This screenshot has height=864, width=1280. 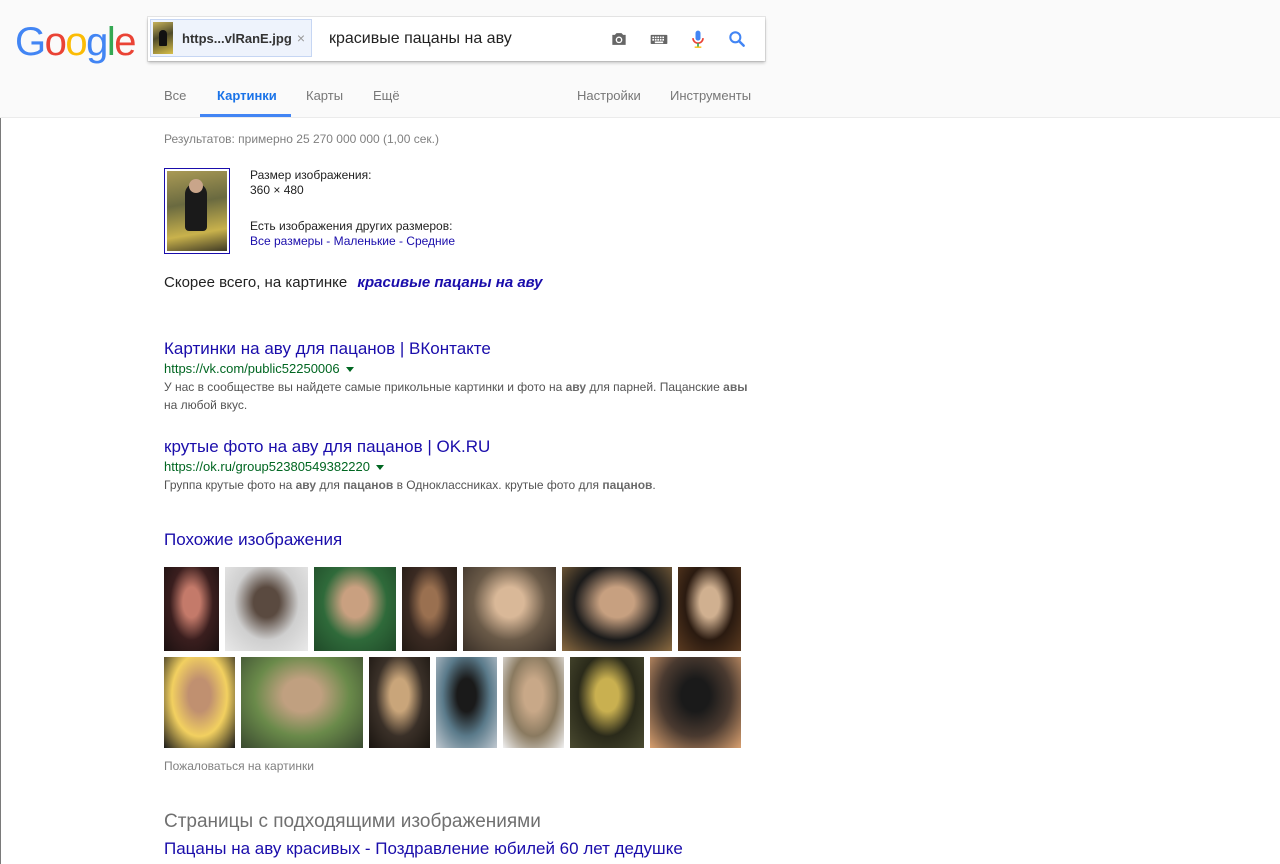 I want to click on logo-letter: e, so click(x=125, y=42).